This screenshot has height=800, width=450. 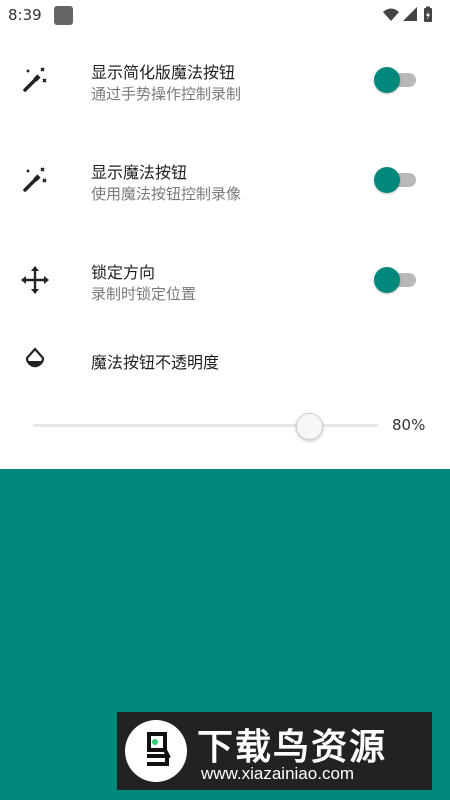 What do you see at coordinates (155, 362) in the screenshot?
I see `opacity-title: 魔法按钮不透明度` at bounding box center [155, 362].